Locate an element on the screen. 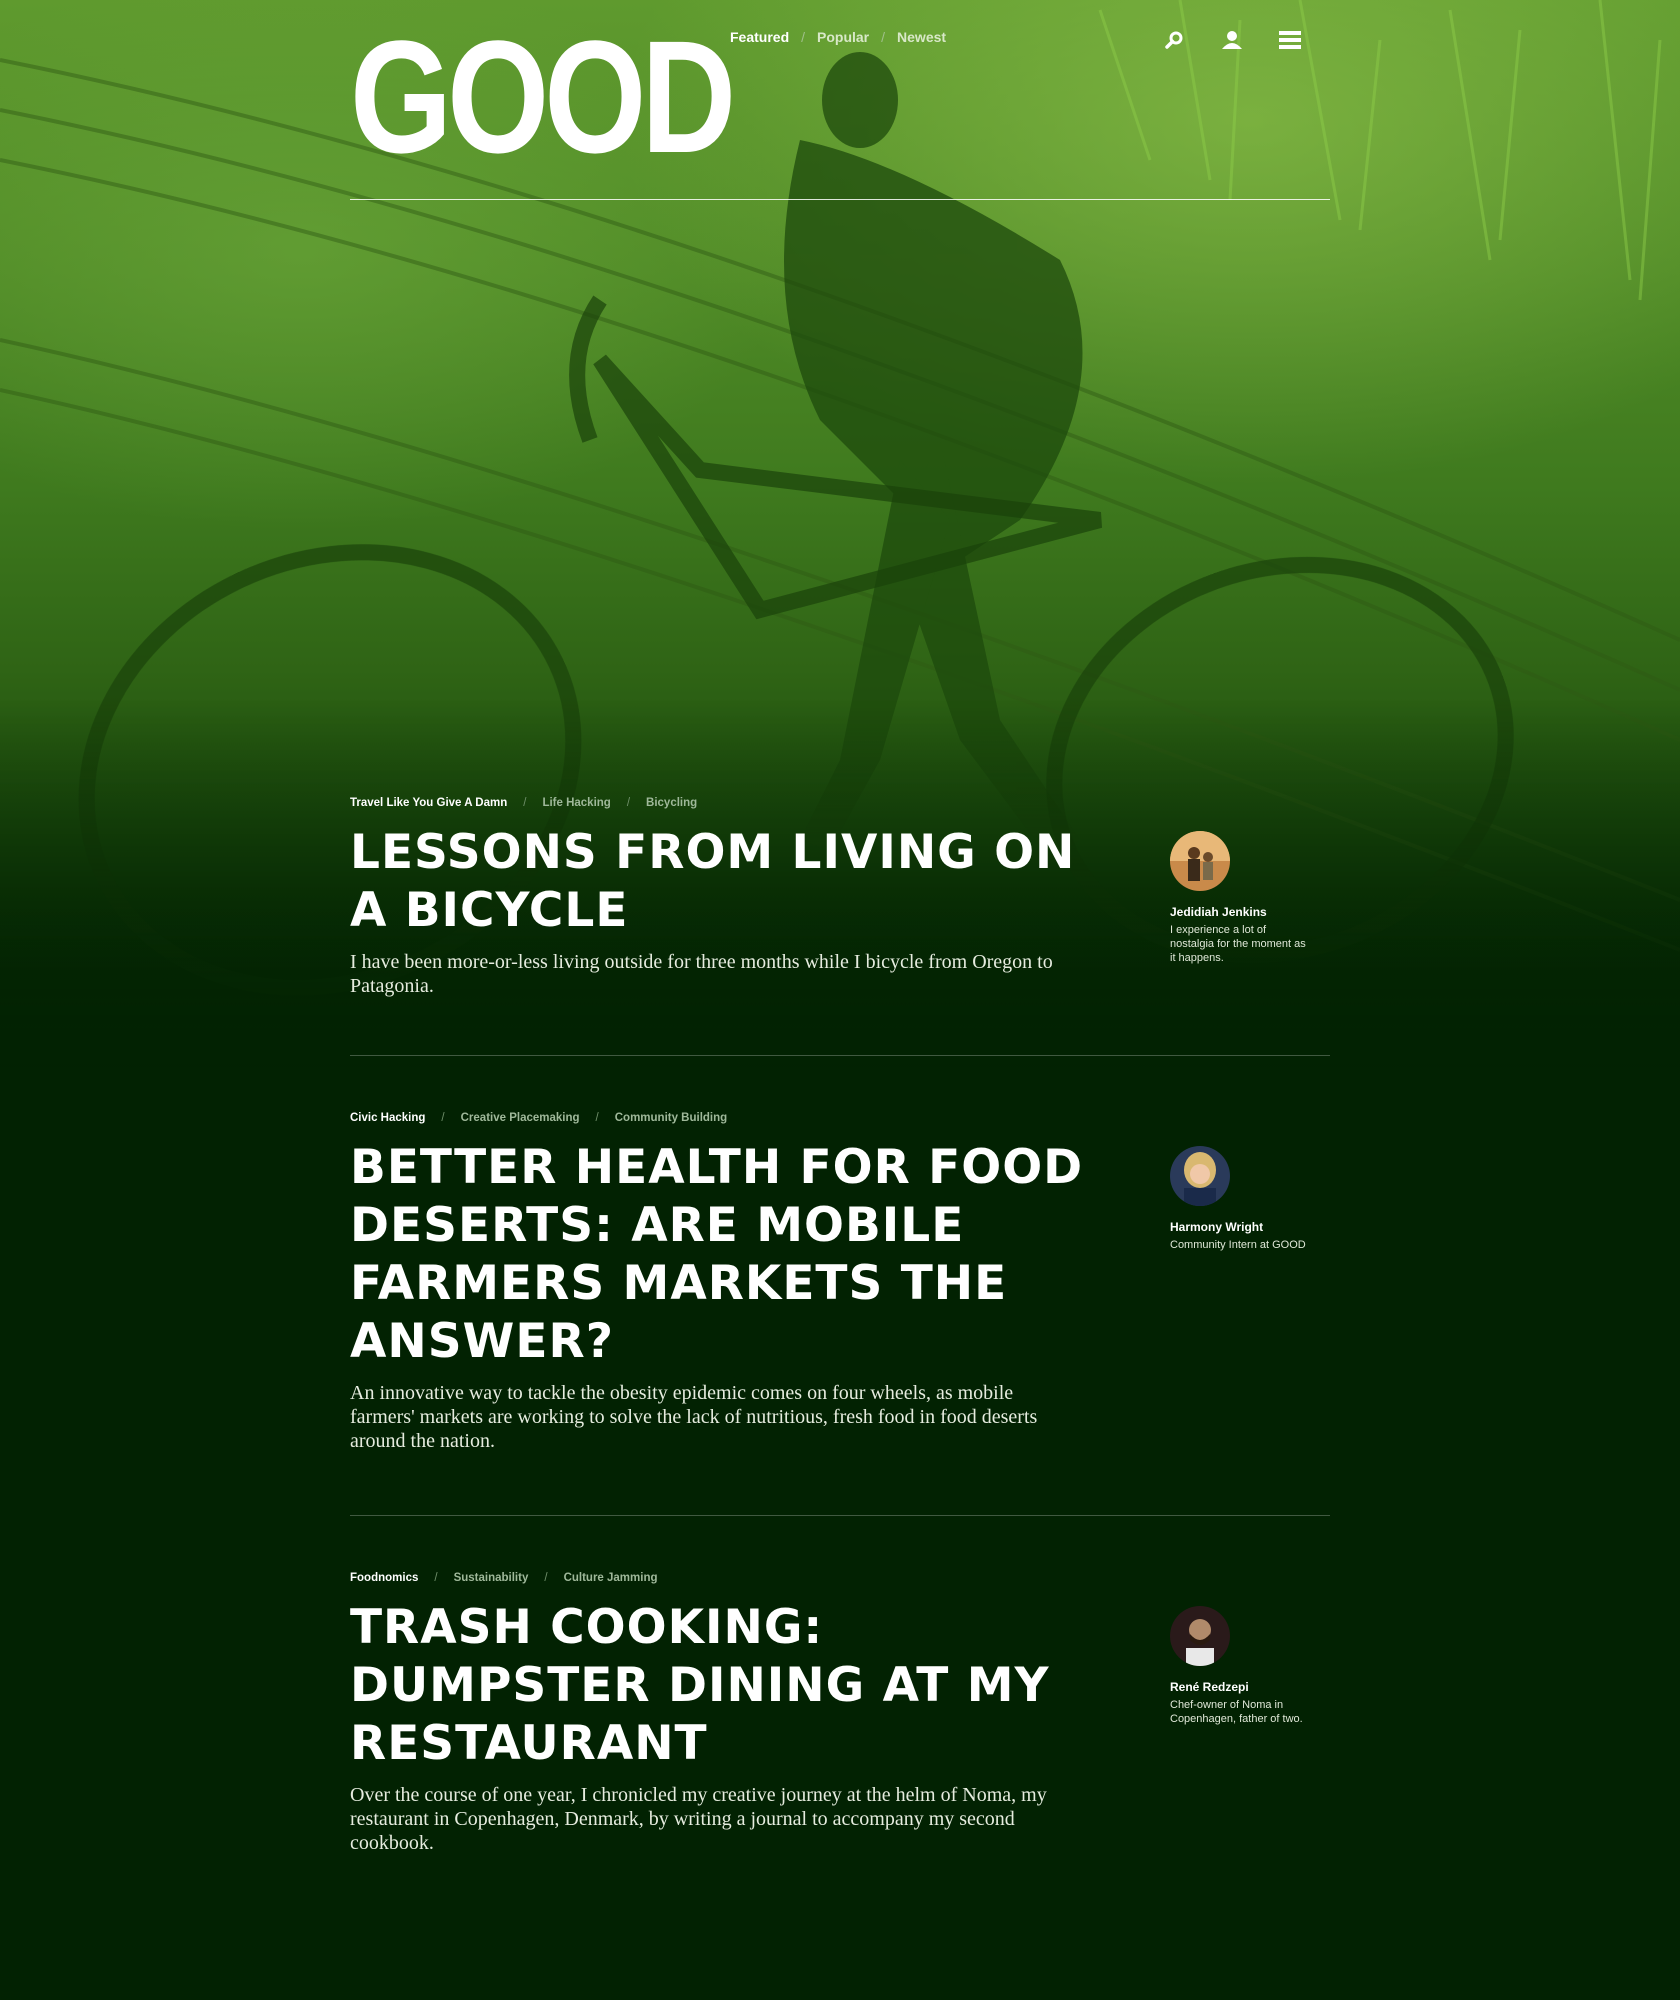 The height and width of the screenshot is (2000, 1680). author-name: René Redzepi is located at coordinates (1240, 1687).